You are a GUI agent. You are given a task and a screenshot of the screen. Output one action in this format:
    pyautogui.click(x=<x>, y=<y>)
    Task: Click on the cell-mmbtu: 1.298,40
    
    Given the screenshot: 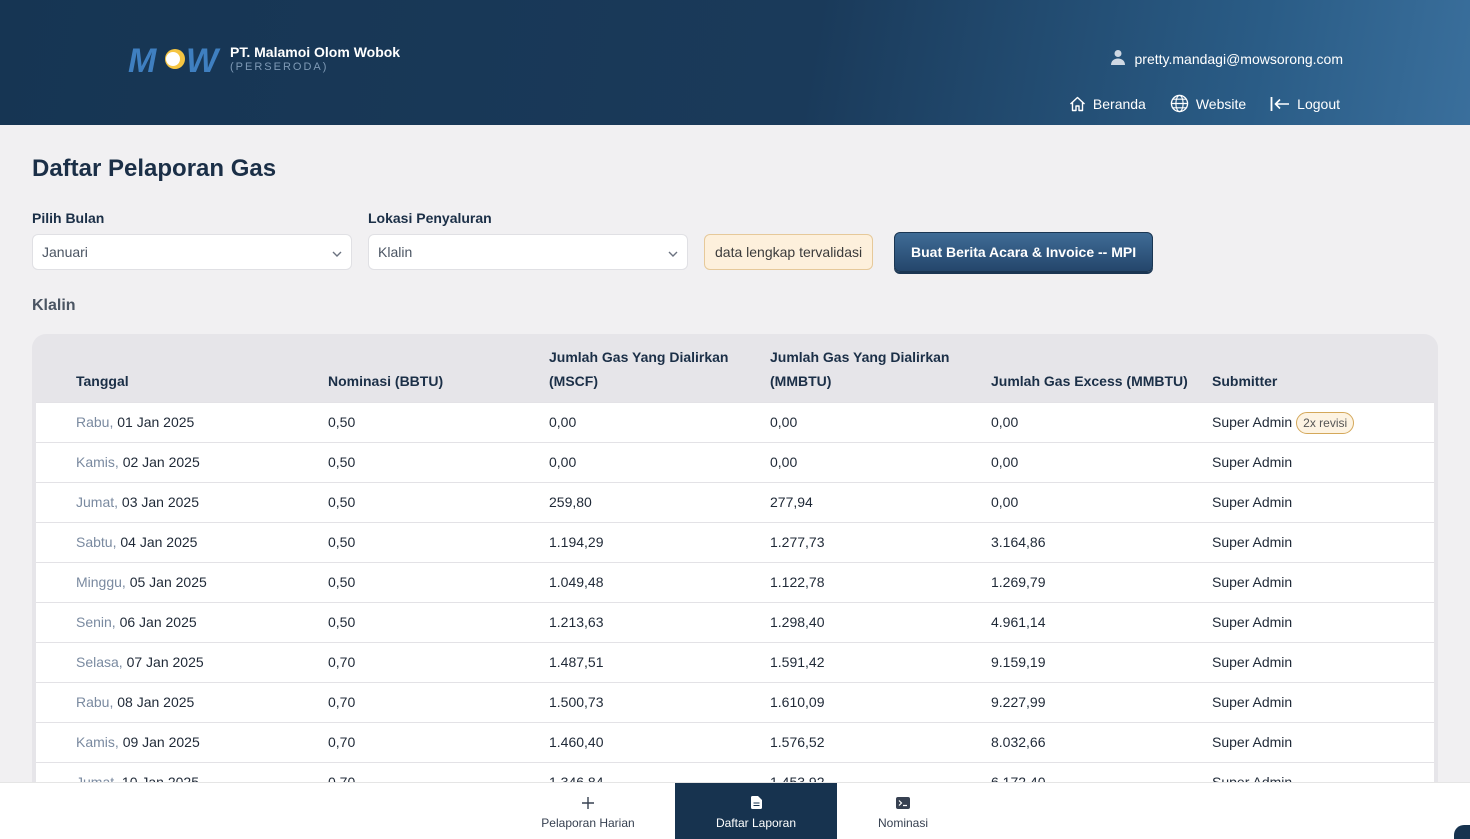 What is the action you would take?
    pyautogui.click(x=797, y=622)
    